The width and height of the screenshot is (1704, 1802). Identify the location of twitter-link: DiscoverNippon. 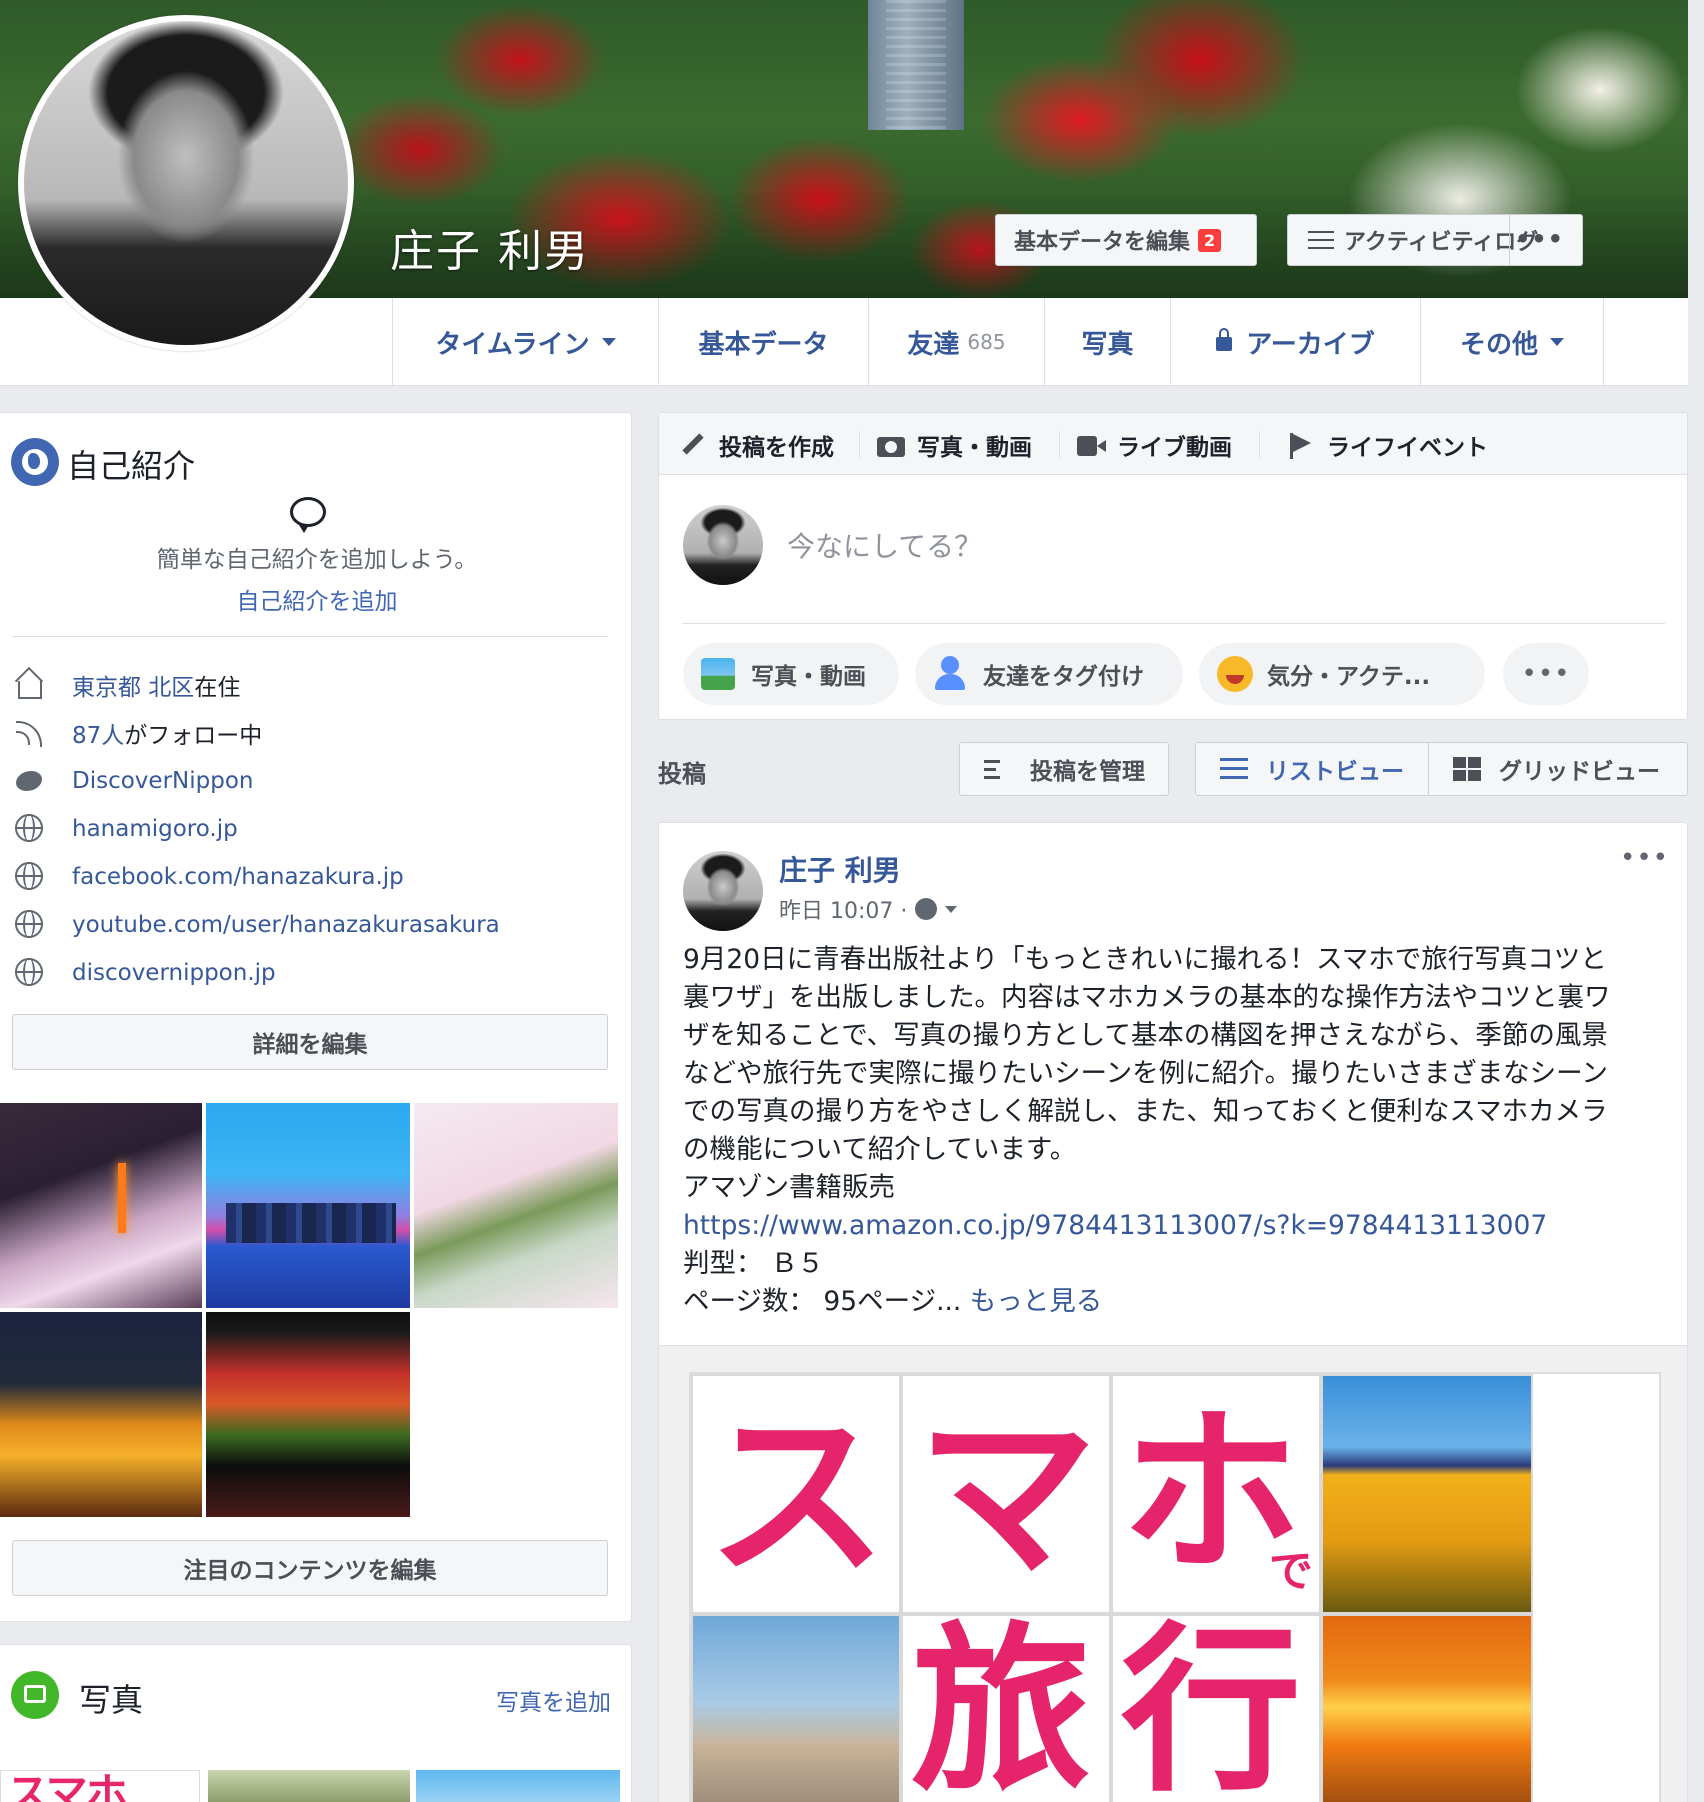
(162, 781).